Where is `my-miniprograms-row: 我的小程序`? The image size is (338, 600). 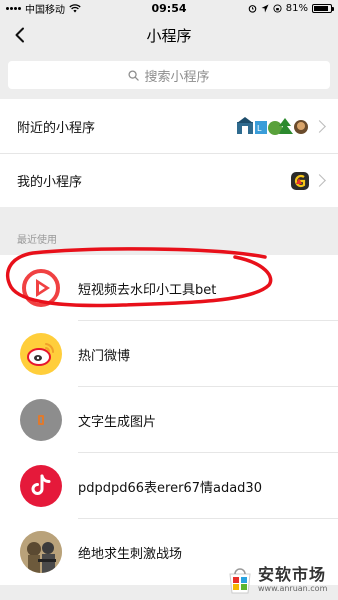 my-miniprograms-row: 我的小程序 is located at coordinates (169, 180).